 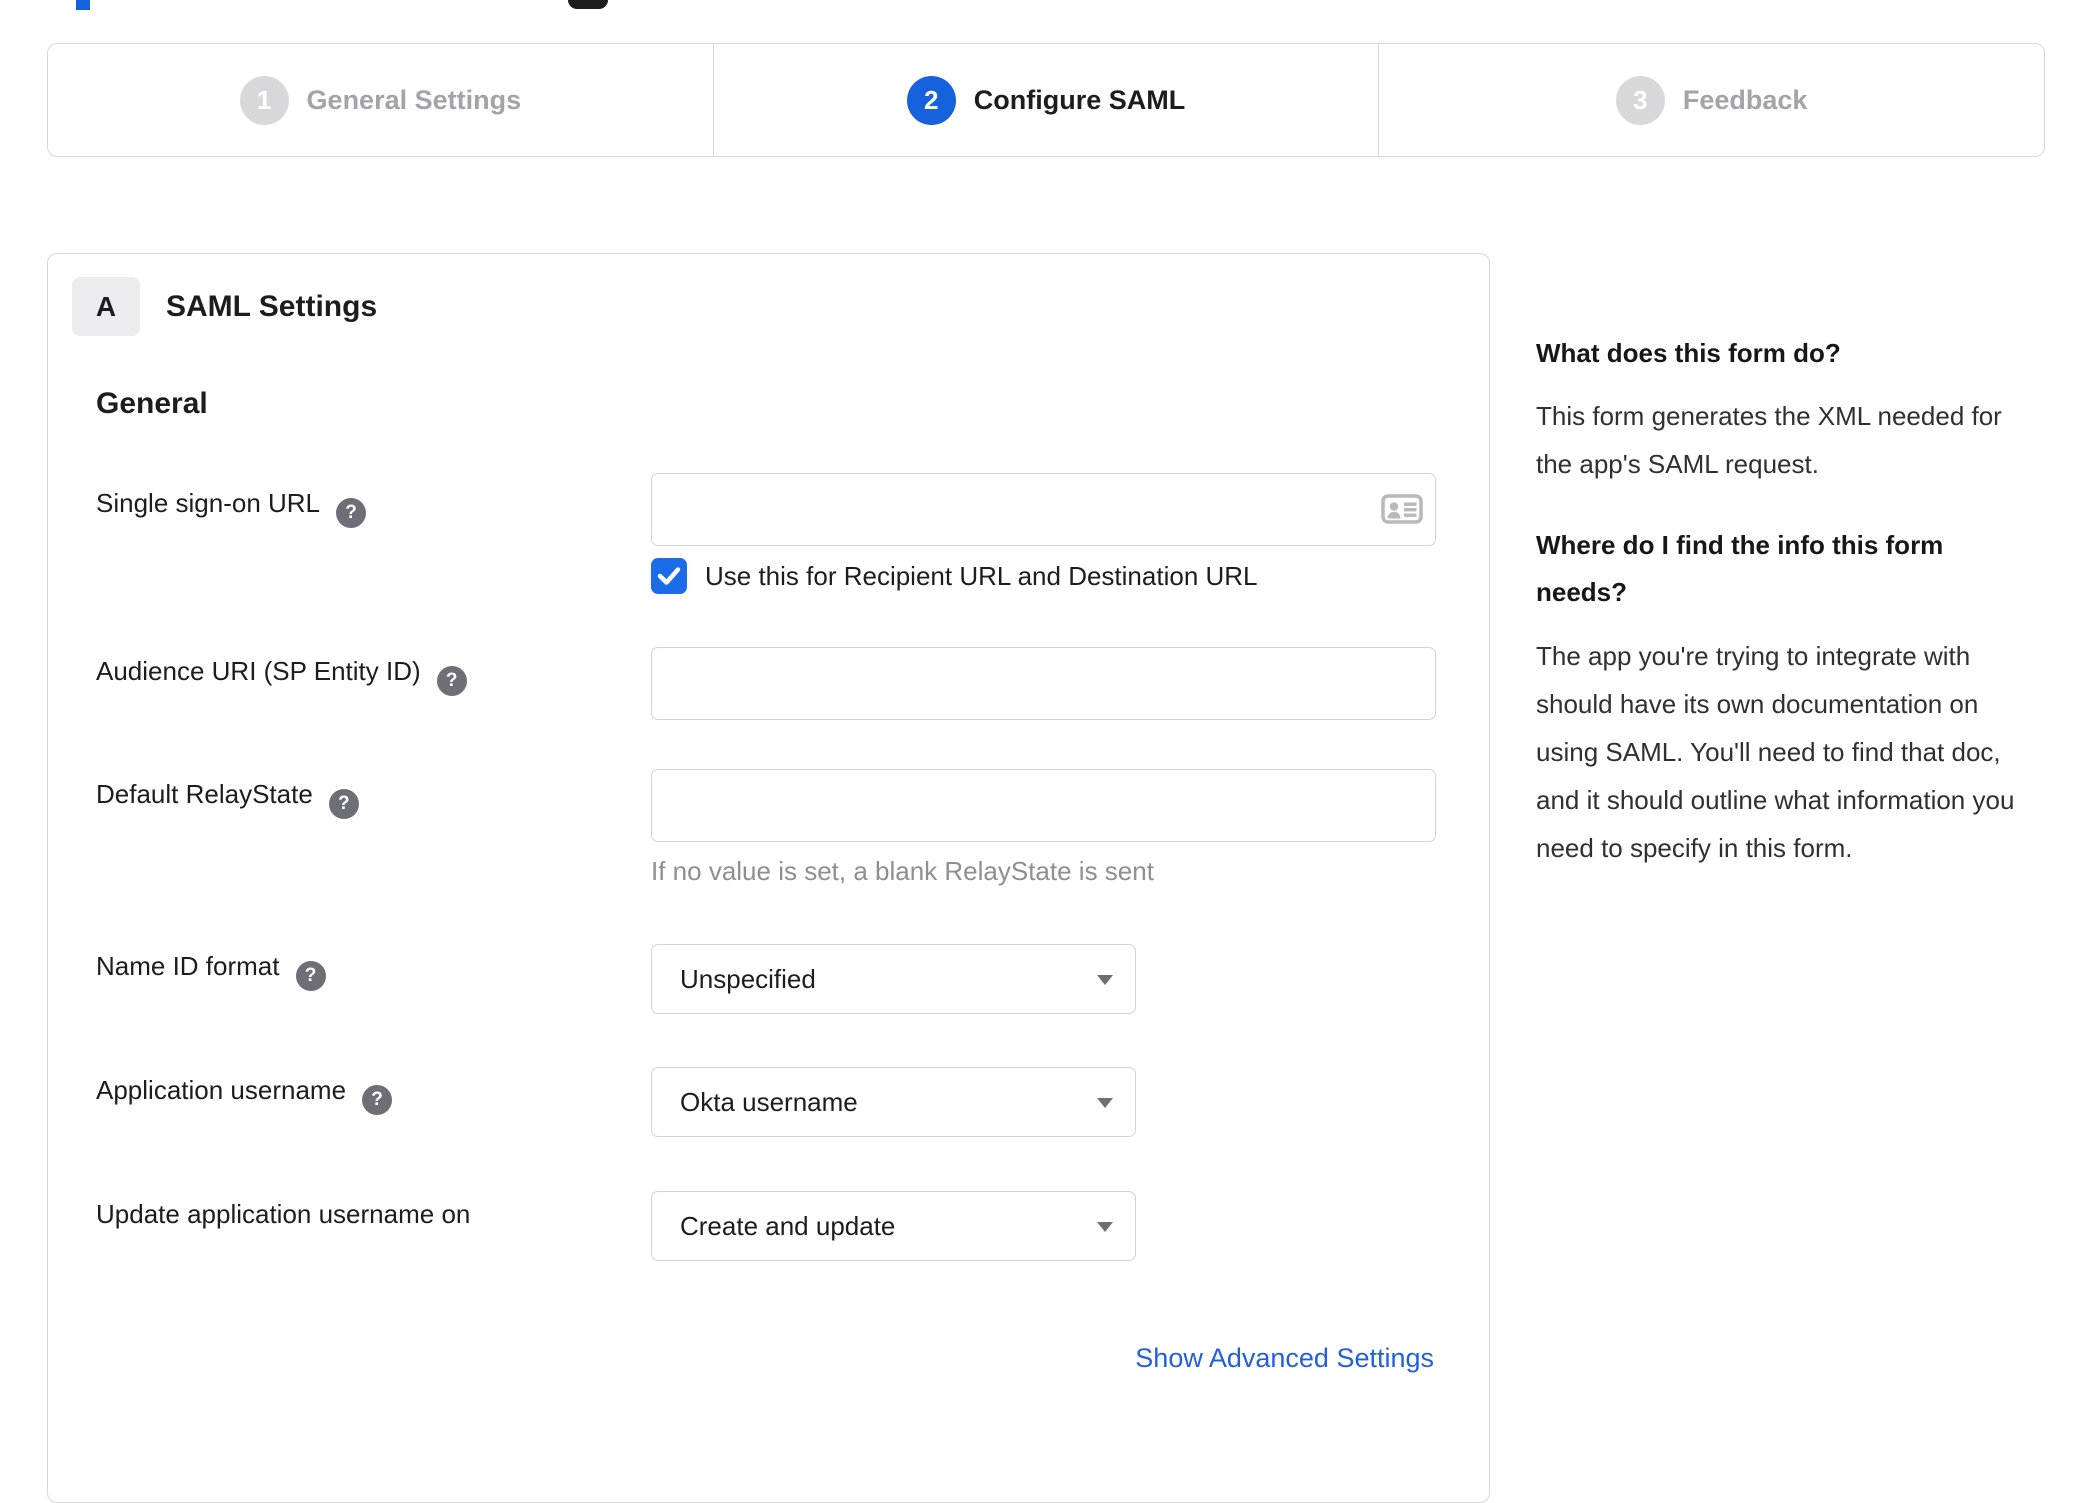 What do you see at coordinates (414, 99) in the screenshot?
I see `step-1-label: General Settings` at bounding box center [414, 99].